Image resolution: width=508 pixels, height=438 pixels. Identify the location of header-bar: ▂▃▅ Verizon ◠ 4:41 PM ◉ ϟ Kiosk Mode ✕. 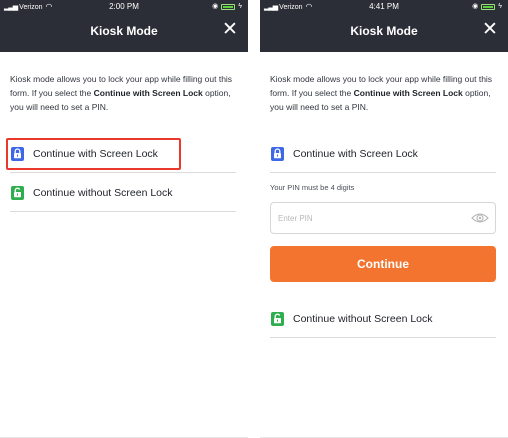
(384, 26).